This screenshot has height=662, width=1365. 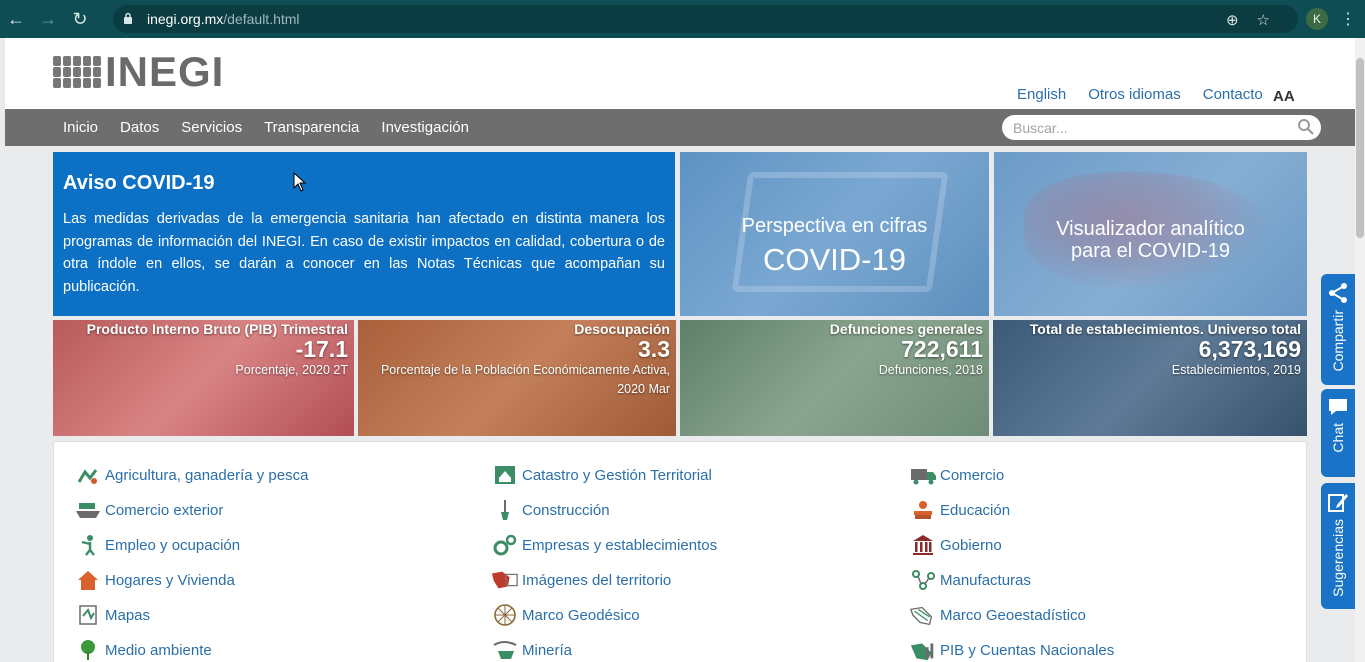 What do you see at coordinates (680, 73) in the screenshot?
I see `site-header: INEGI English Otros idiomas Contacto AA` at bounding box center [680, 73].